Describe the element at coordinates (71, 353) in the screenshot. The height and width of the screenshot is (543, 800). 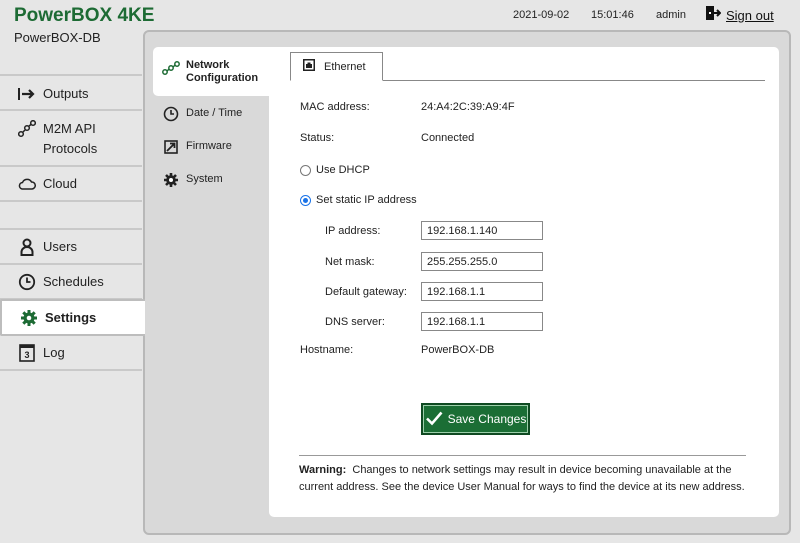
I see `nav-item-log: 3 Log` at that location.